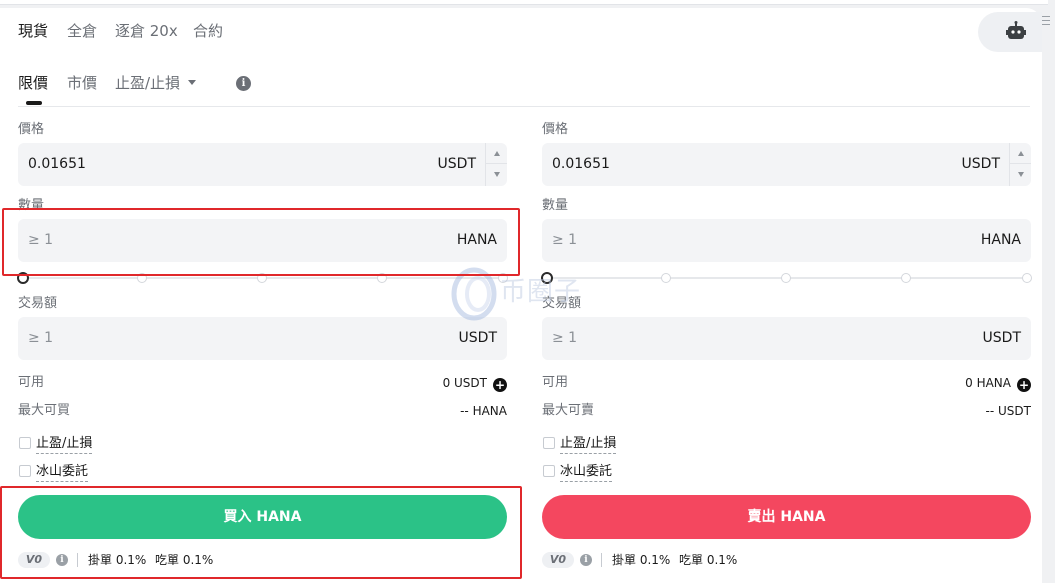 This screenshot has width=1055, height=583. Describe the element at coordinates (708, 560) in the screenshot. I see `sell-taker-fee: 吃單 0.1%` at that location.